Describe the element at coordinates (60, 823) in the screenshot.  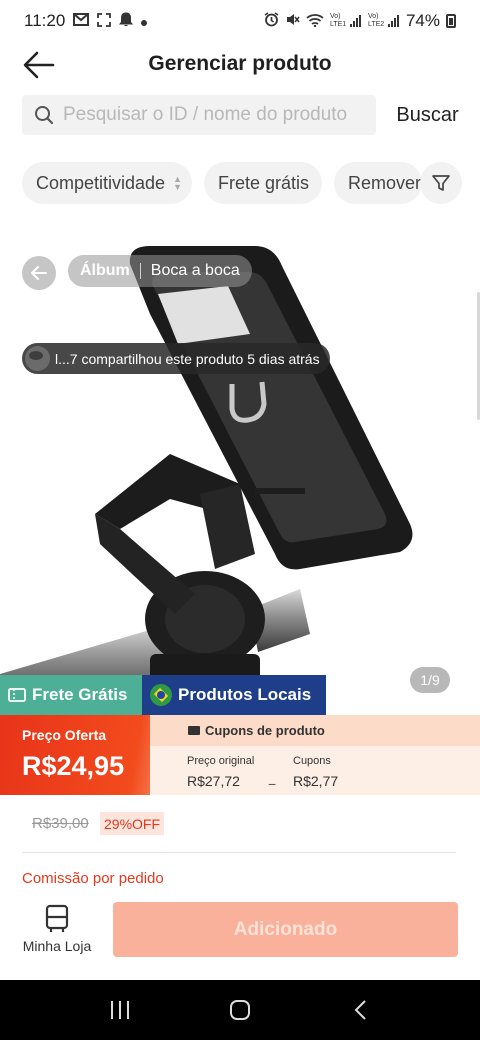
I see `old-price: R$39,00` at that location.